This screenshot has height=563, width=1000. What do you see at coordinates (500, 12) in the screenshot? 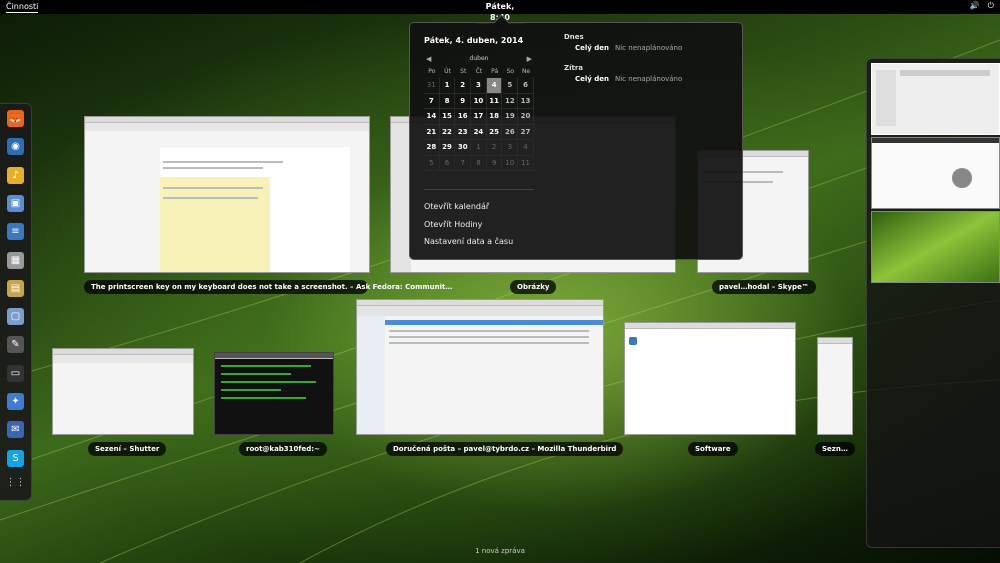
I see `top-bar: Činnosti Pátek, 8:40 🔊 ⏻` at bounding box center [500, 12].